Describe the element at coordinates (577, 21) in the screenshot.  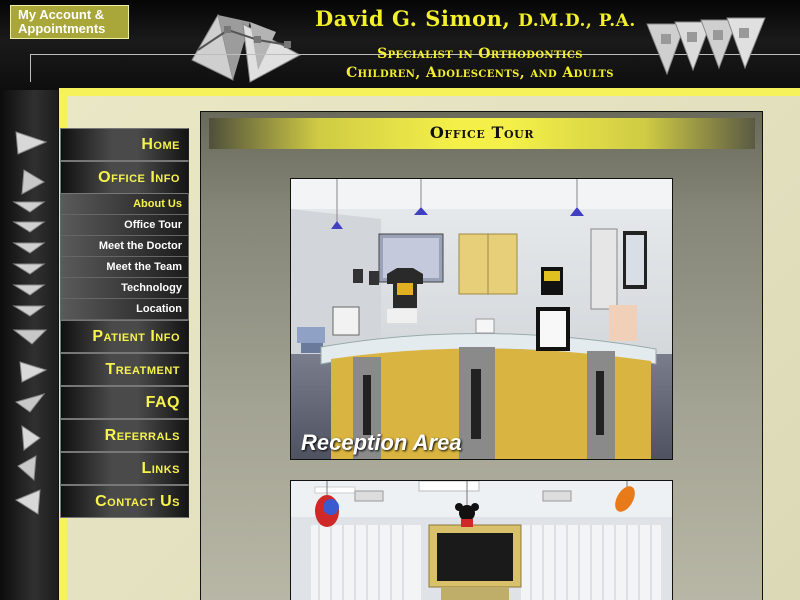
I see `practice-name-suffix: D.M.D., P.A.` at that location.